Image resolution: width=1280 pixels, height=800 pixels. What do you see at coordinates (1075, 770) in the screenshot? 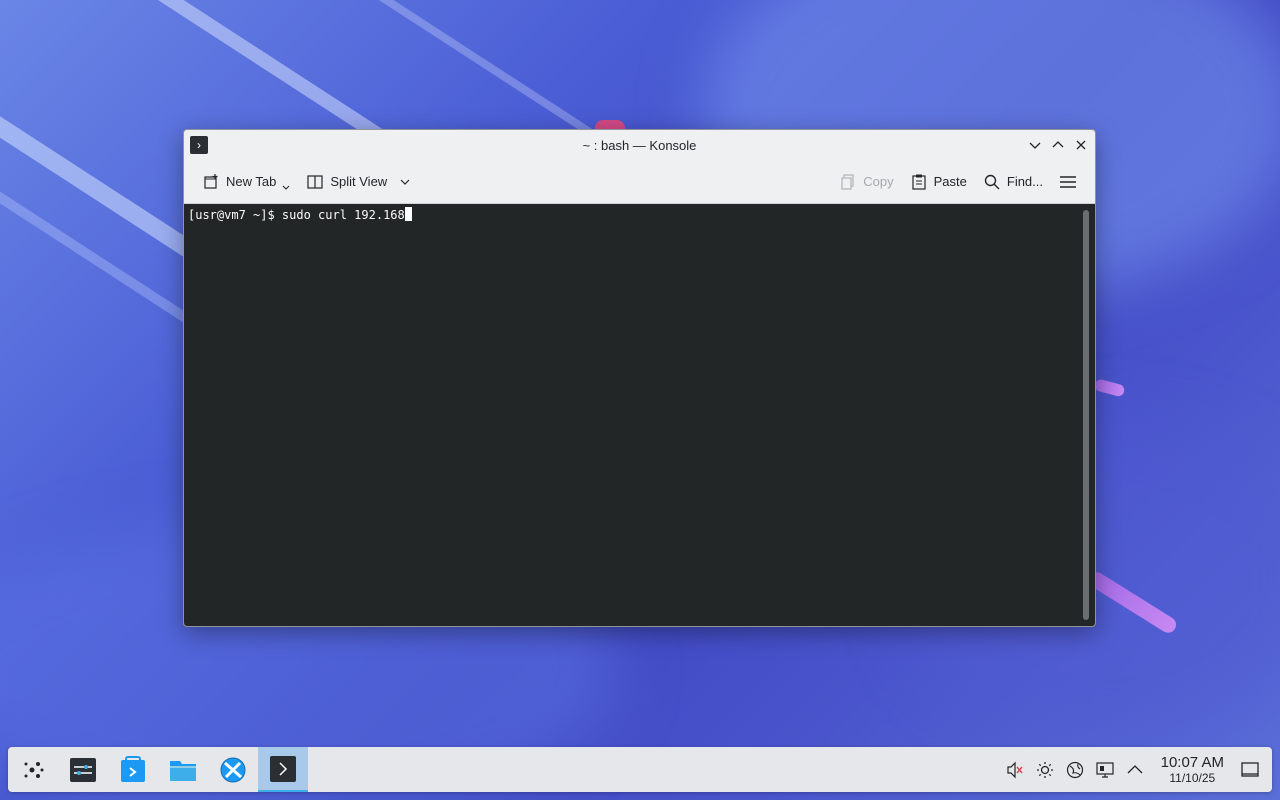
I see `network-globe-icon` at bounding box center [1075, 770].